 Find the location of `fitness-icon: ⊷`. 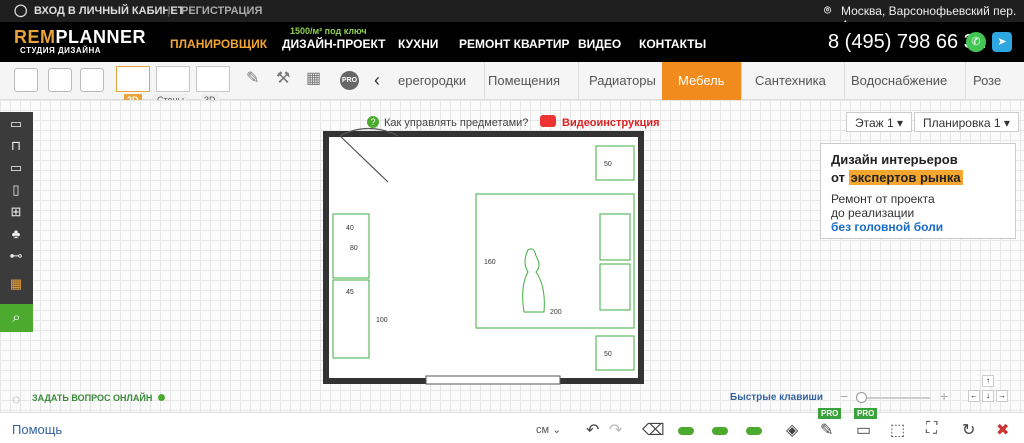

fitness-icon: ⊷ is located at coordinates (16, 256).